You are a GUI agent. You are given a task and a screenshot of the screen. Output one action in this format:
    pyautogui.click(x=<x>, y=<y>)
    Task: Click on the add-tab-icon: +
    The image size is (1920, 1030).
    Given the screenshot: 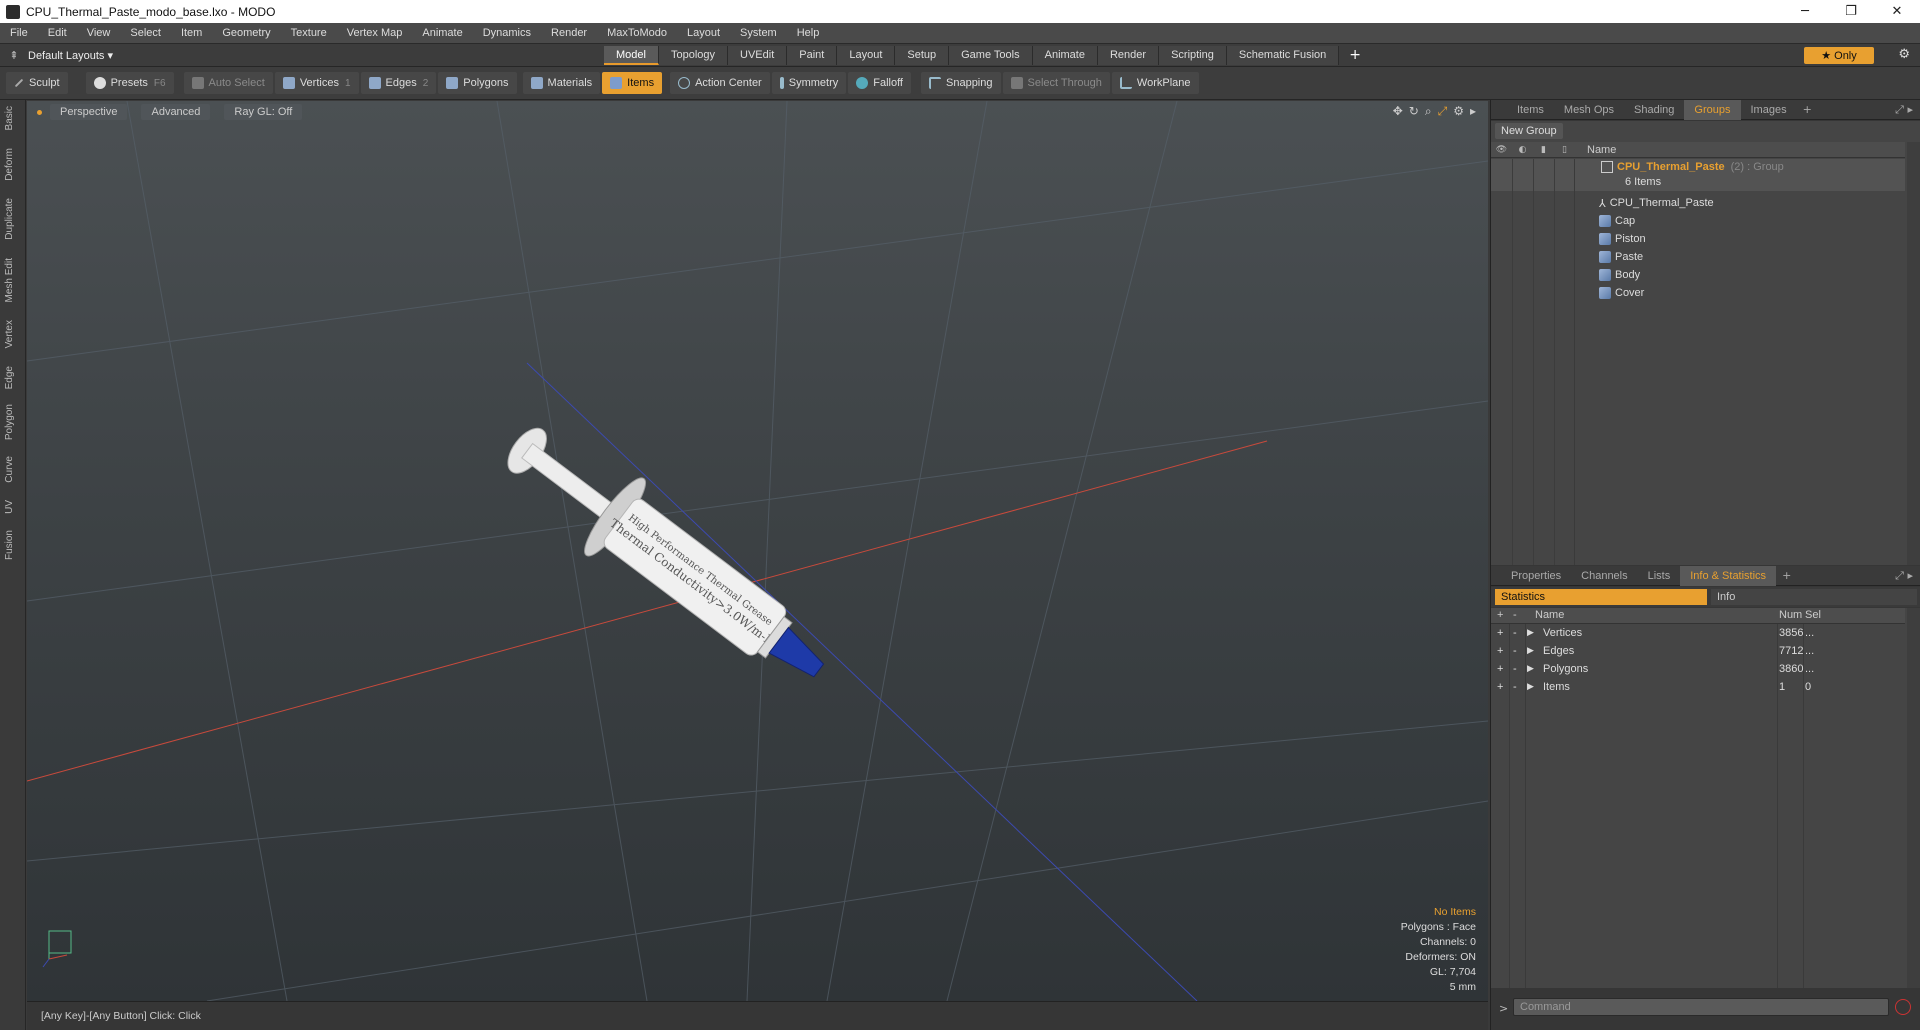 What is the action you would take?
    pyautogui.click(x=1355, y=55)
    